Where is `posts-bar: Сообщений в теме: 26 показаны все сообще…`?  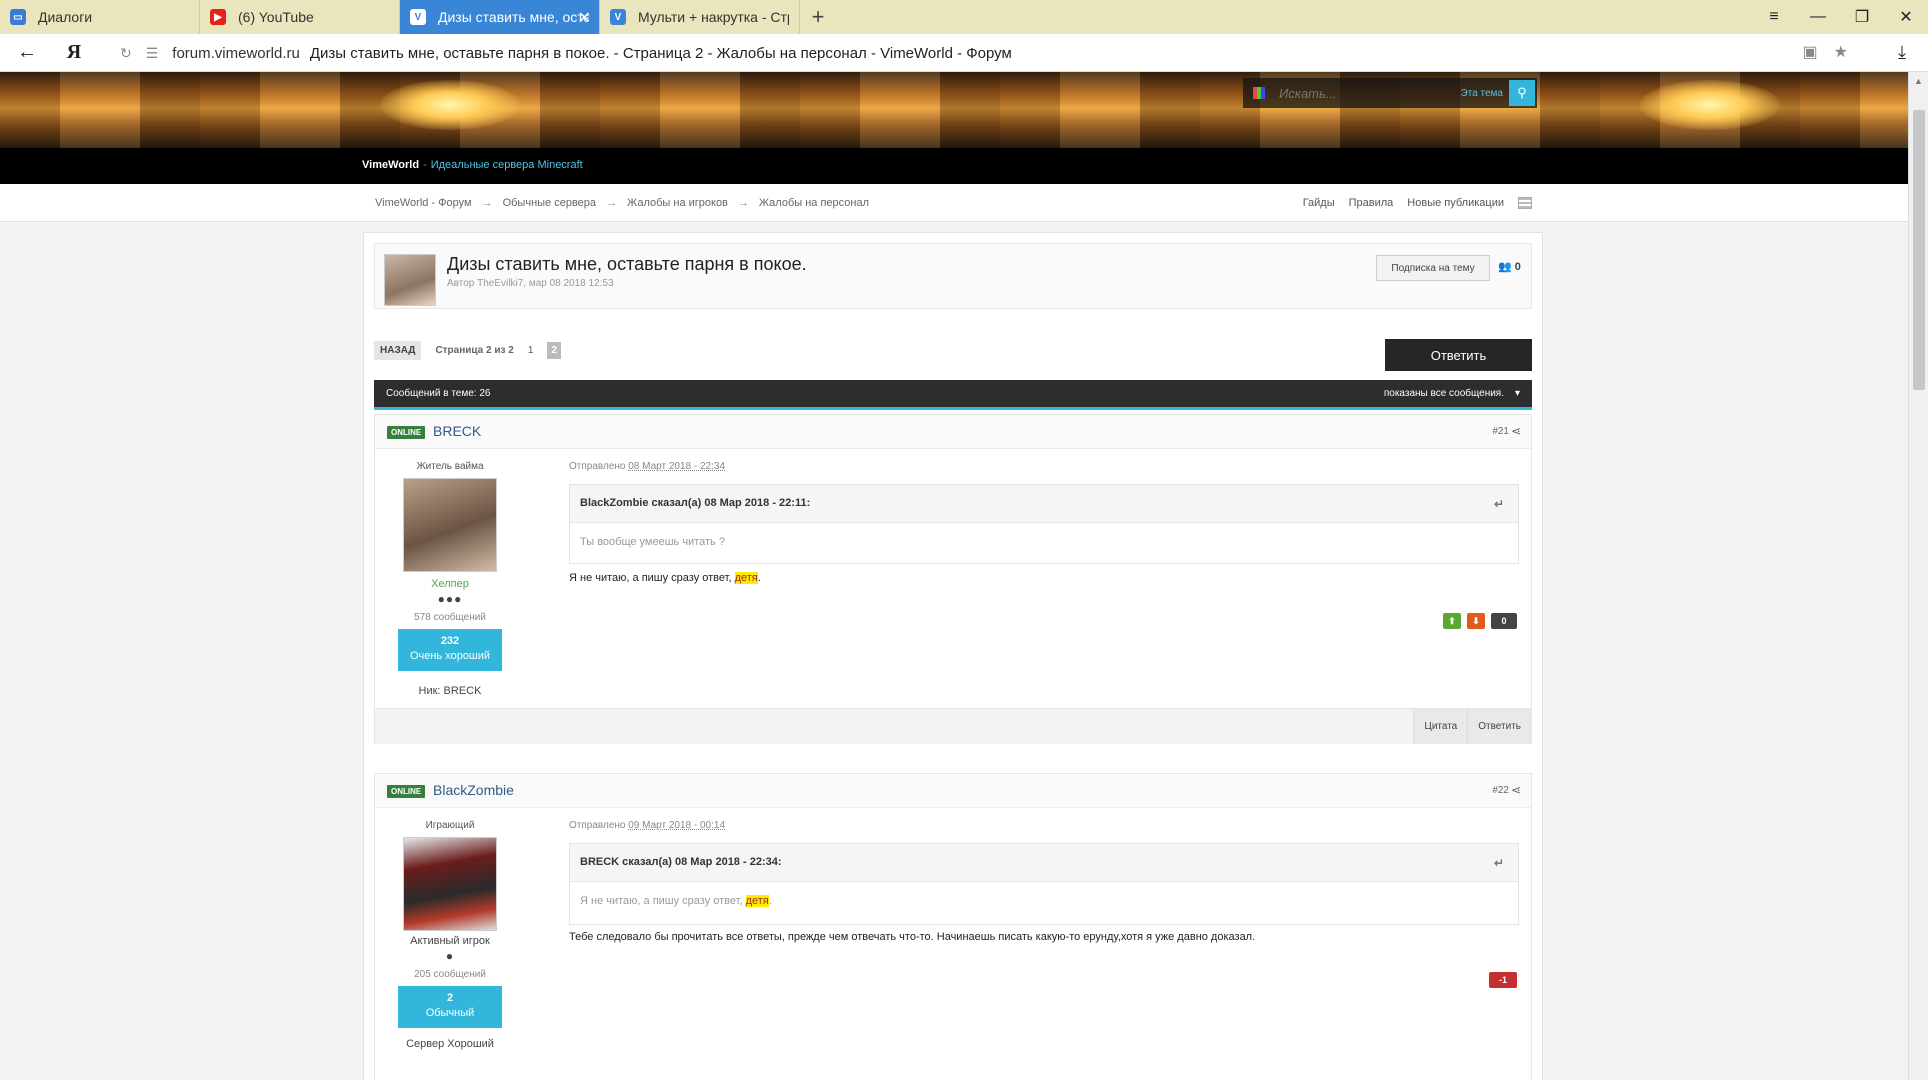 posts-bar: Сообщений в теме: 26 показаны все сообще… is located at coordinates (953, 395).